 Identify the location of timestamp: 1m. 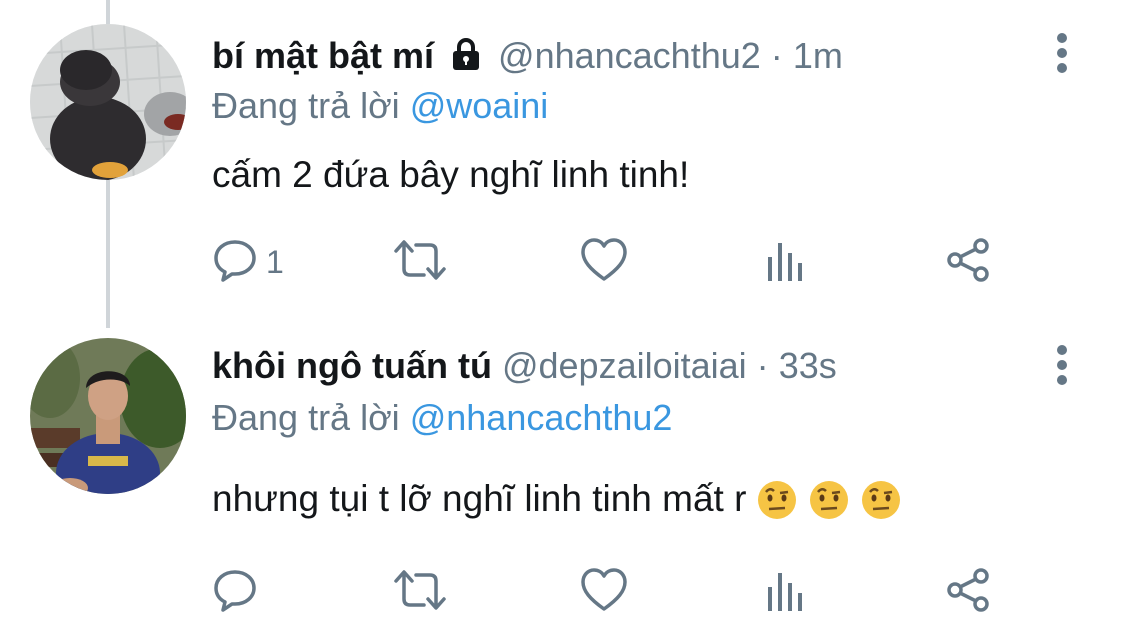
(818, 55).